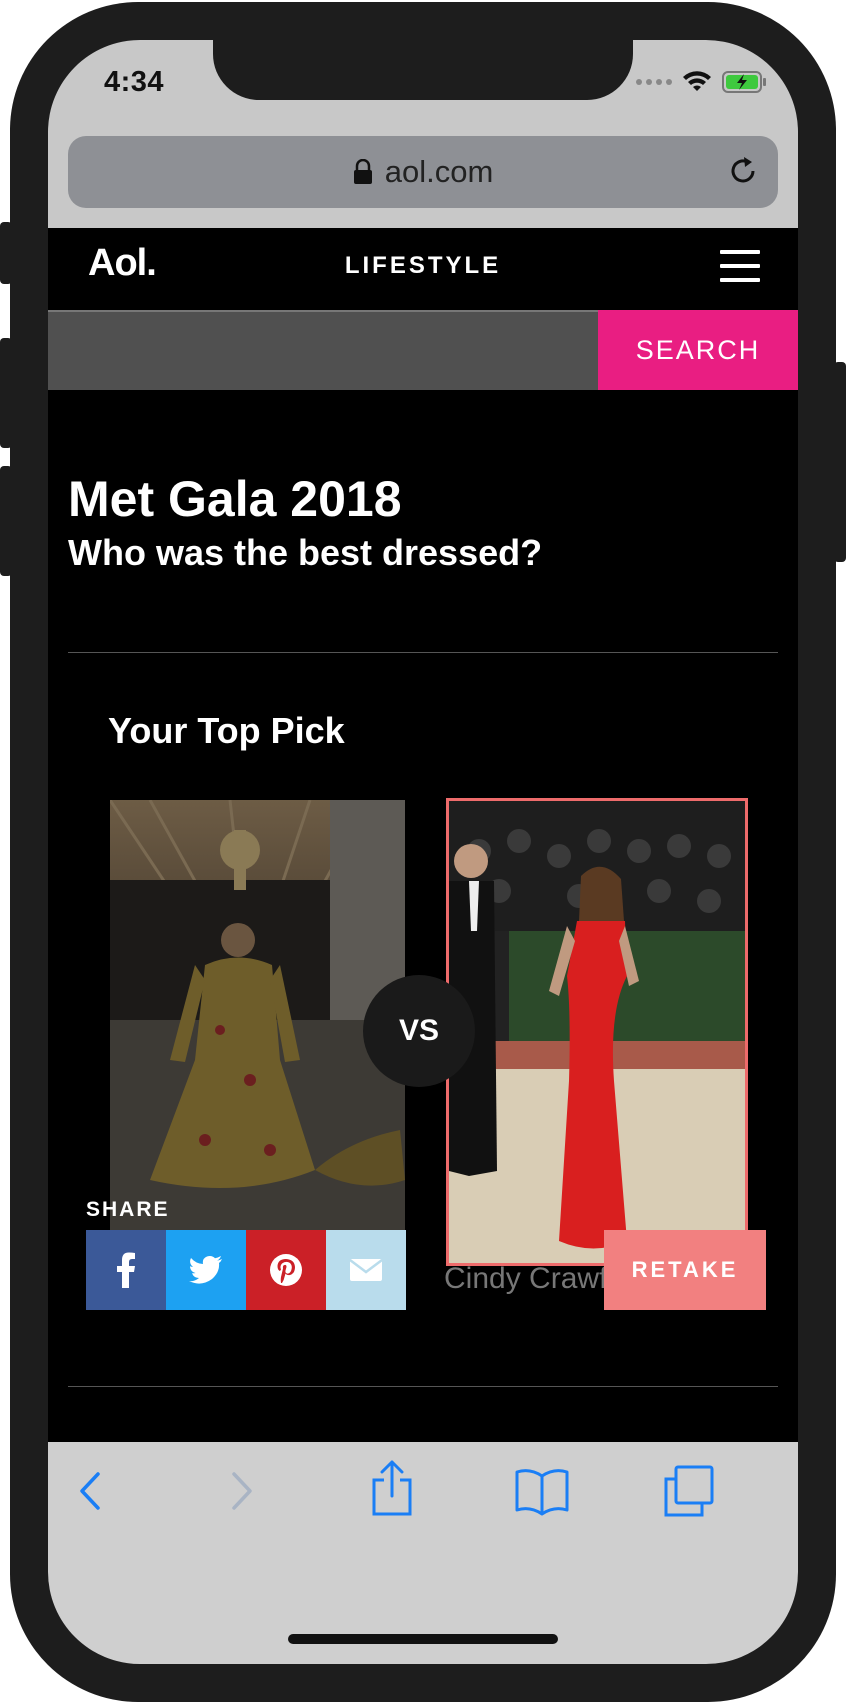 Image resolution: width=846 pixels, height=1705 pixels. What do you see at coordinates (689, 1491) in the screenshot?
I see `tabs-icon` at bounding box center [689, 1491].